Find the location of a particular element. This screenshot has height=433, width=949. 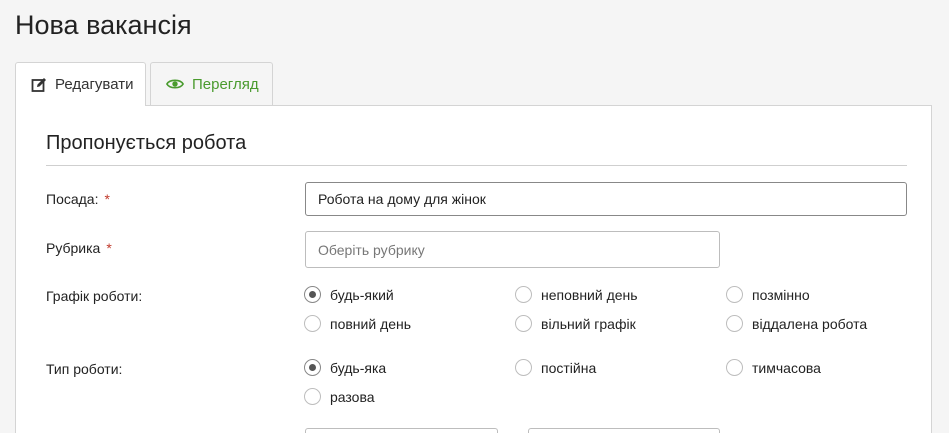

work-type-option-temporary: тимчасова is located at coordinates (773, 367).